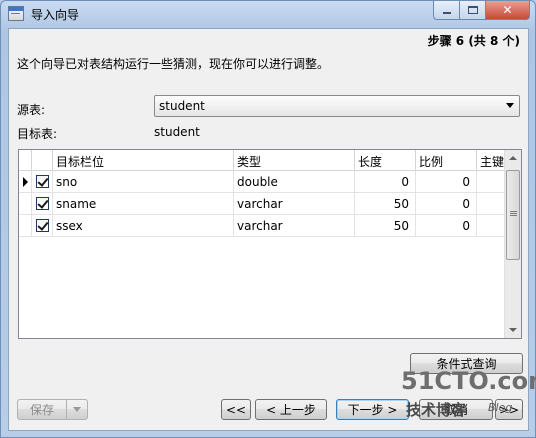  What do you see at coordinates (513, 330) in the screenshot?
I see `scroll-down-arrow-icon` at bounding box center [513, 330].